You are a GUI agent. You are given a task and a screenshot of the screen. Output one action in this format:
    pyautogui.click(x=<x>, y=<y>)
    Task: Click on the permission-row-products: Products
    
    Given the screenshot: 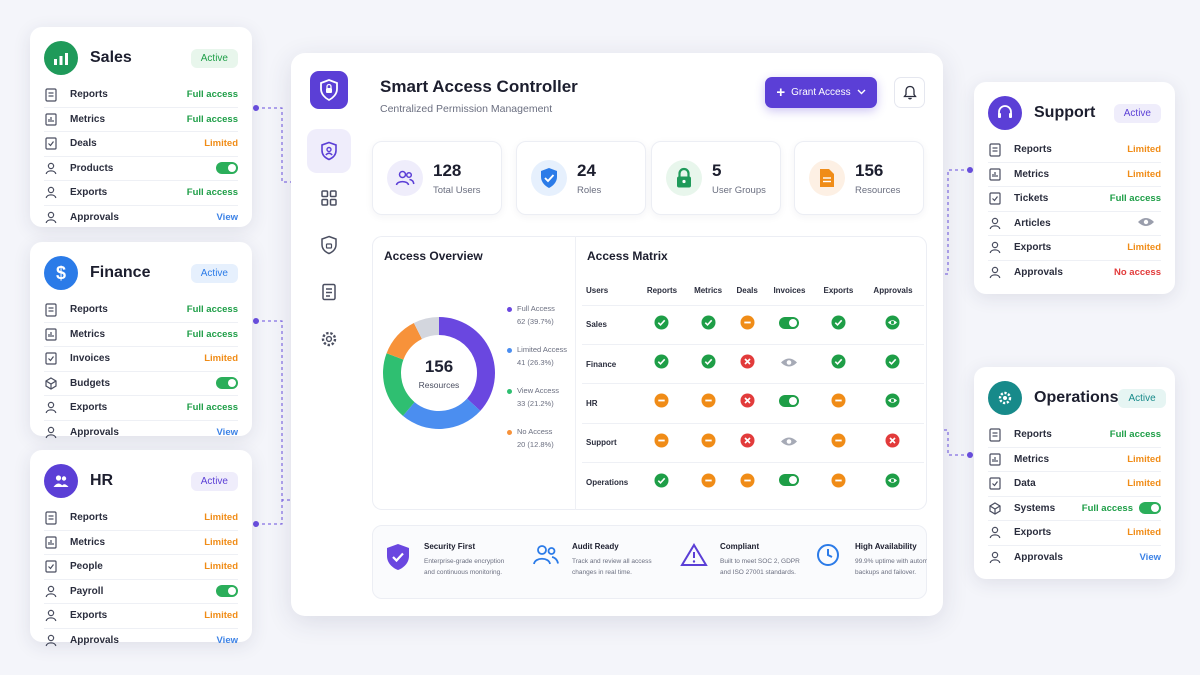 What is the action you would take?
    pyautogui.click(x=141, y=169)
    